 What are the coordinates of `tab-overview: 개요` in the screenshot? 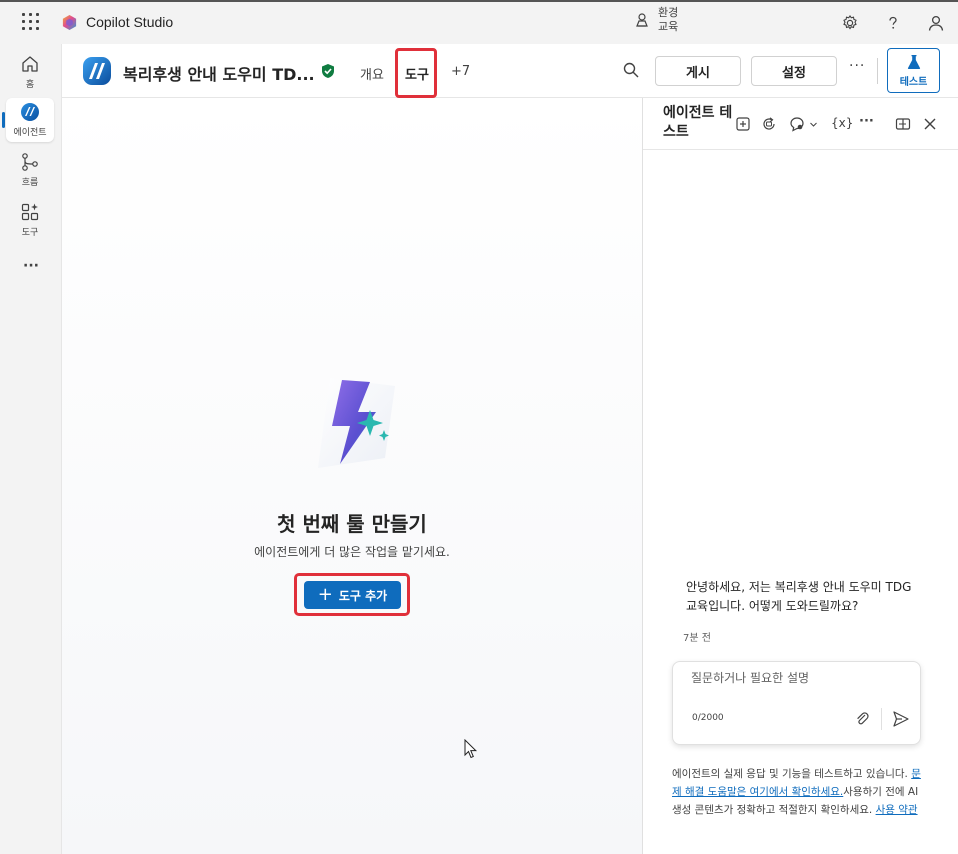 It's located at (372, 73).